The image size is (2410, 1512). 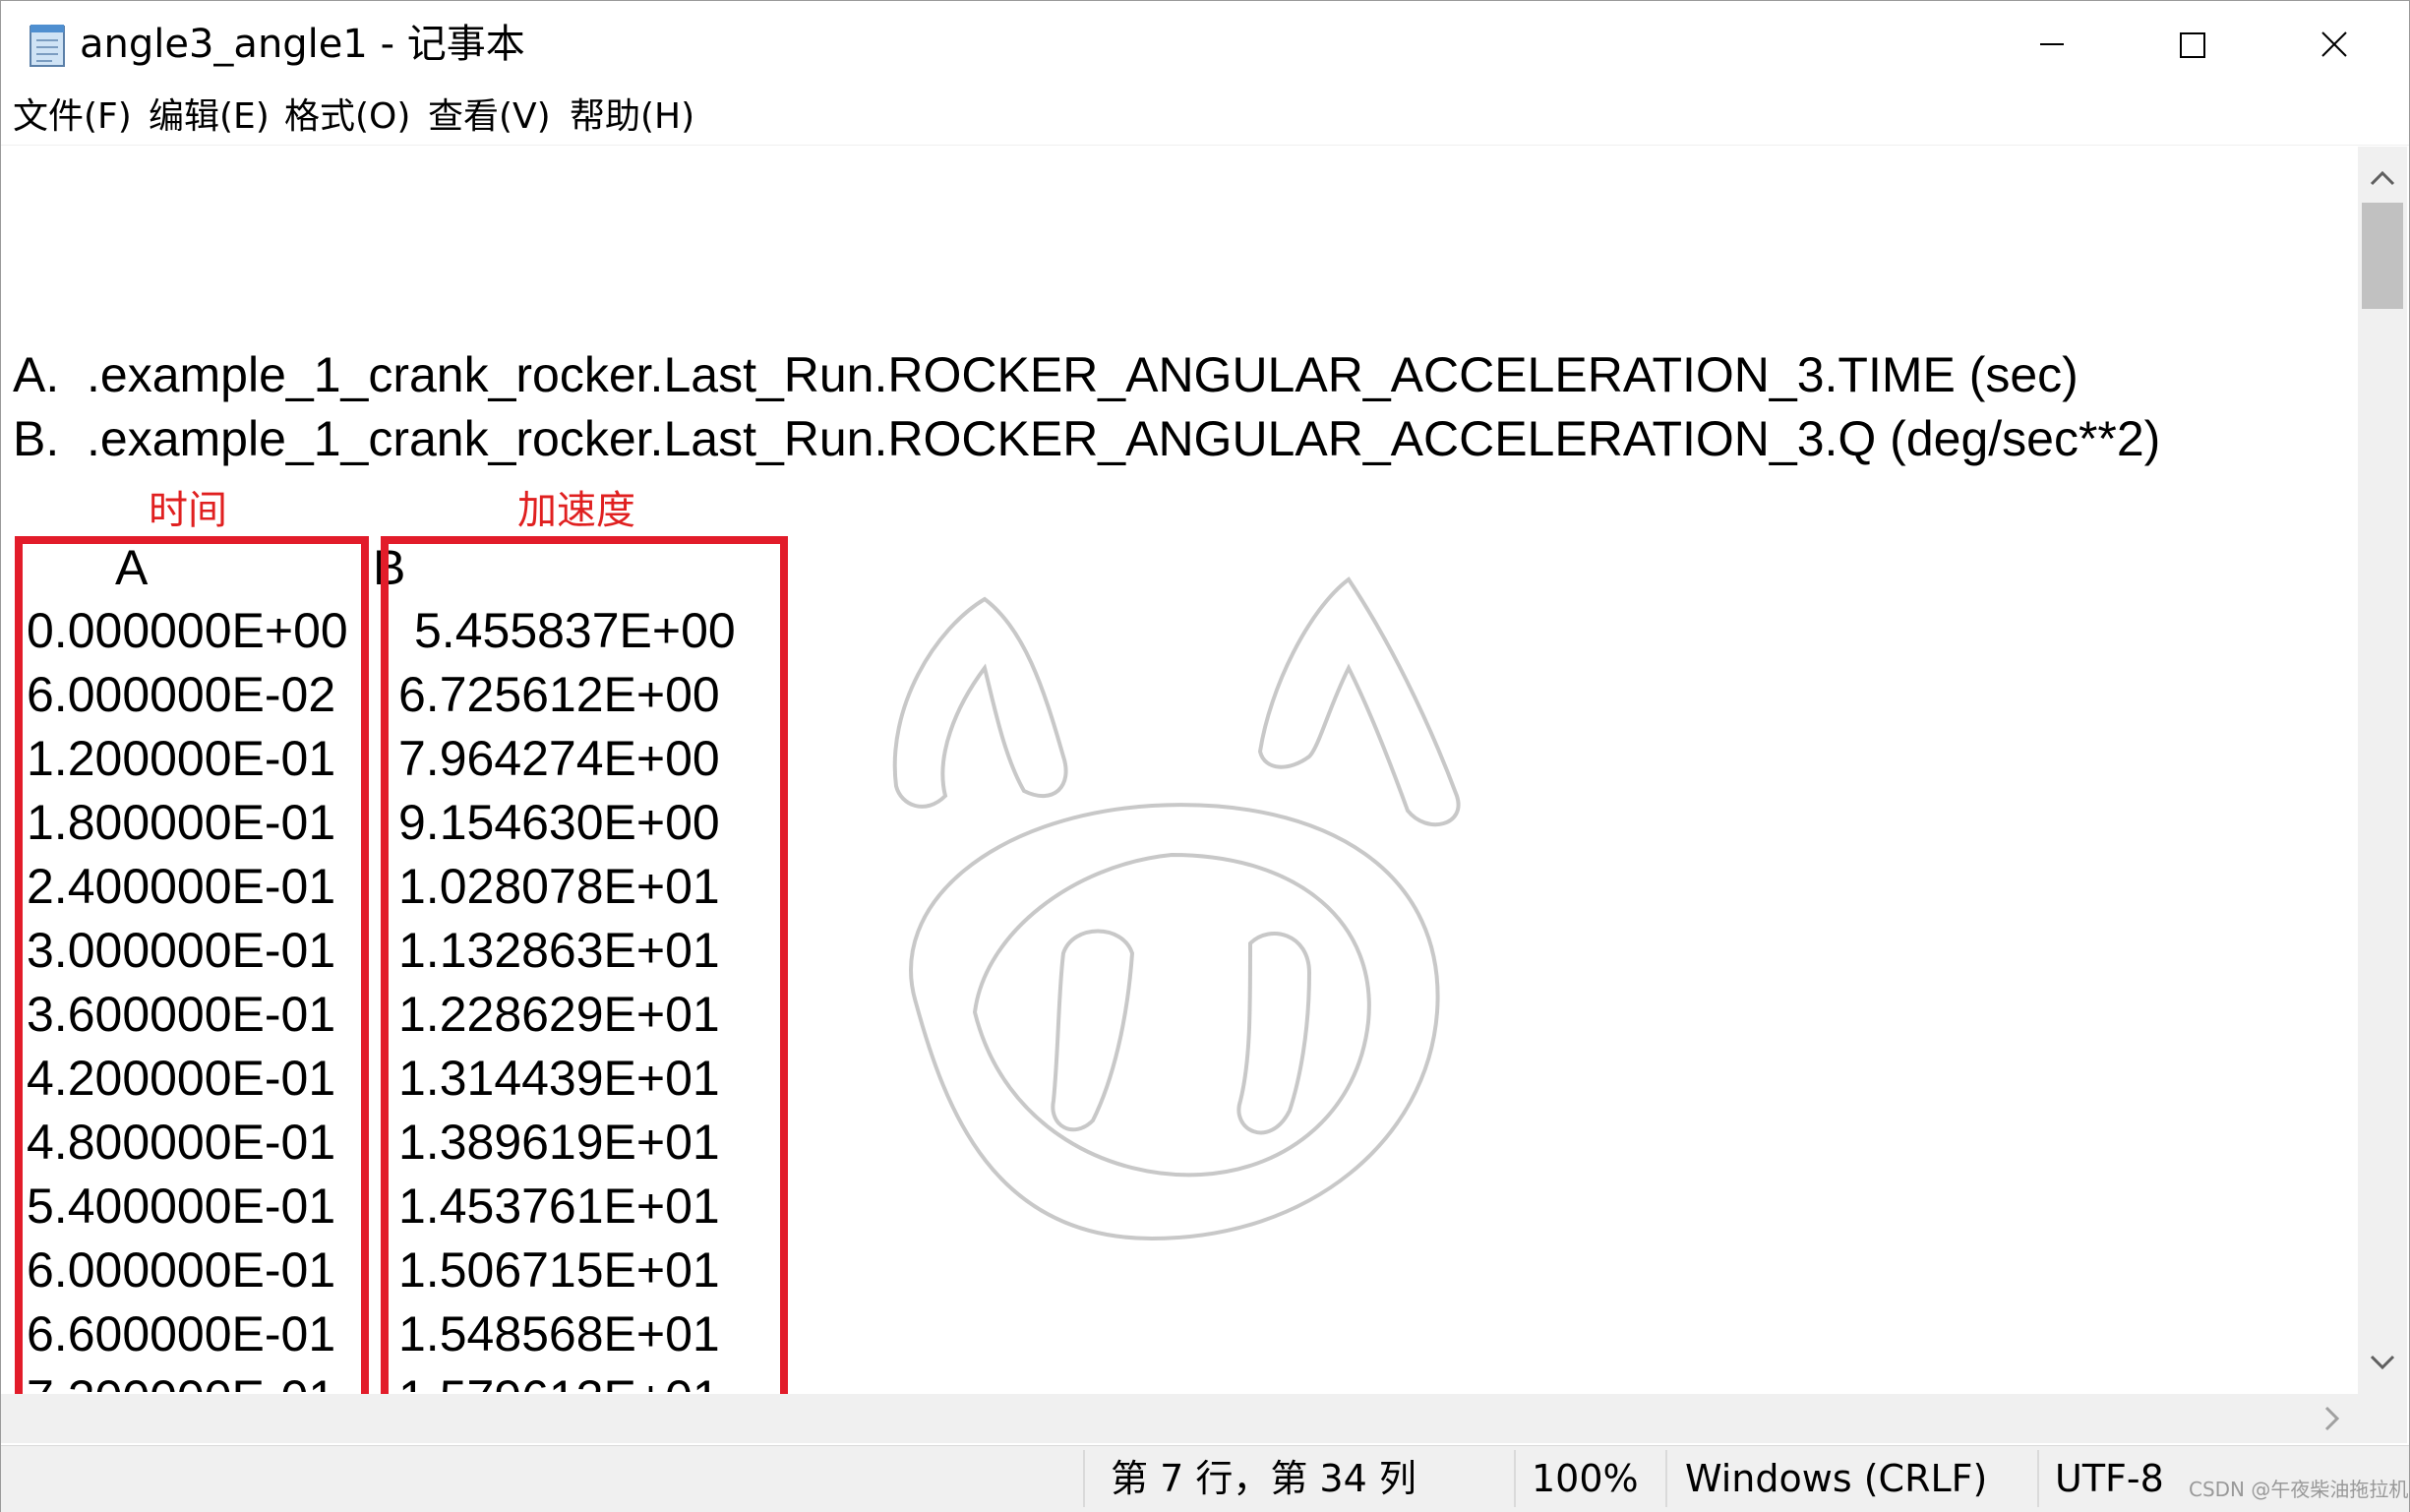 I want to click on annotation-acceleration: 加速度, so click(x=576, y=511).